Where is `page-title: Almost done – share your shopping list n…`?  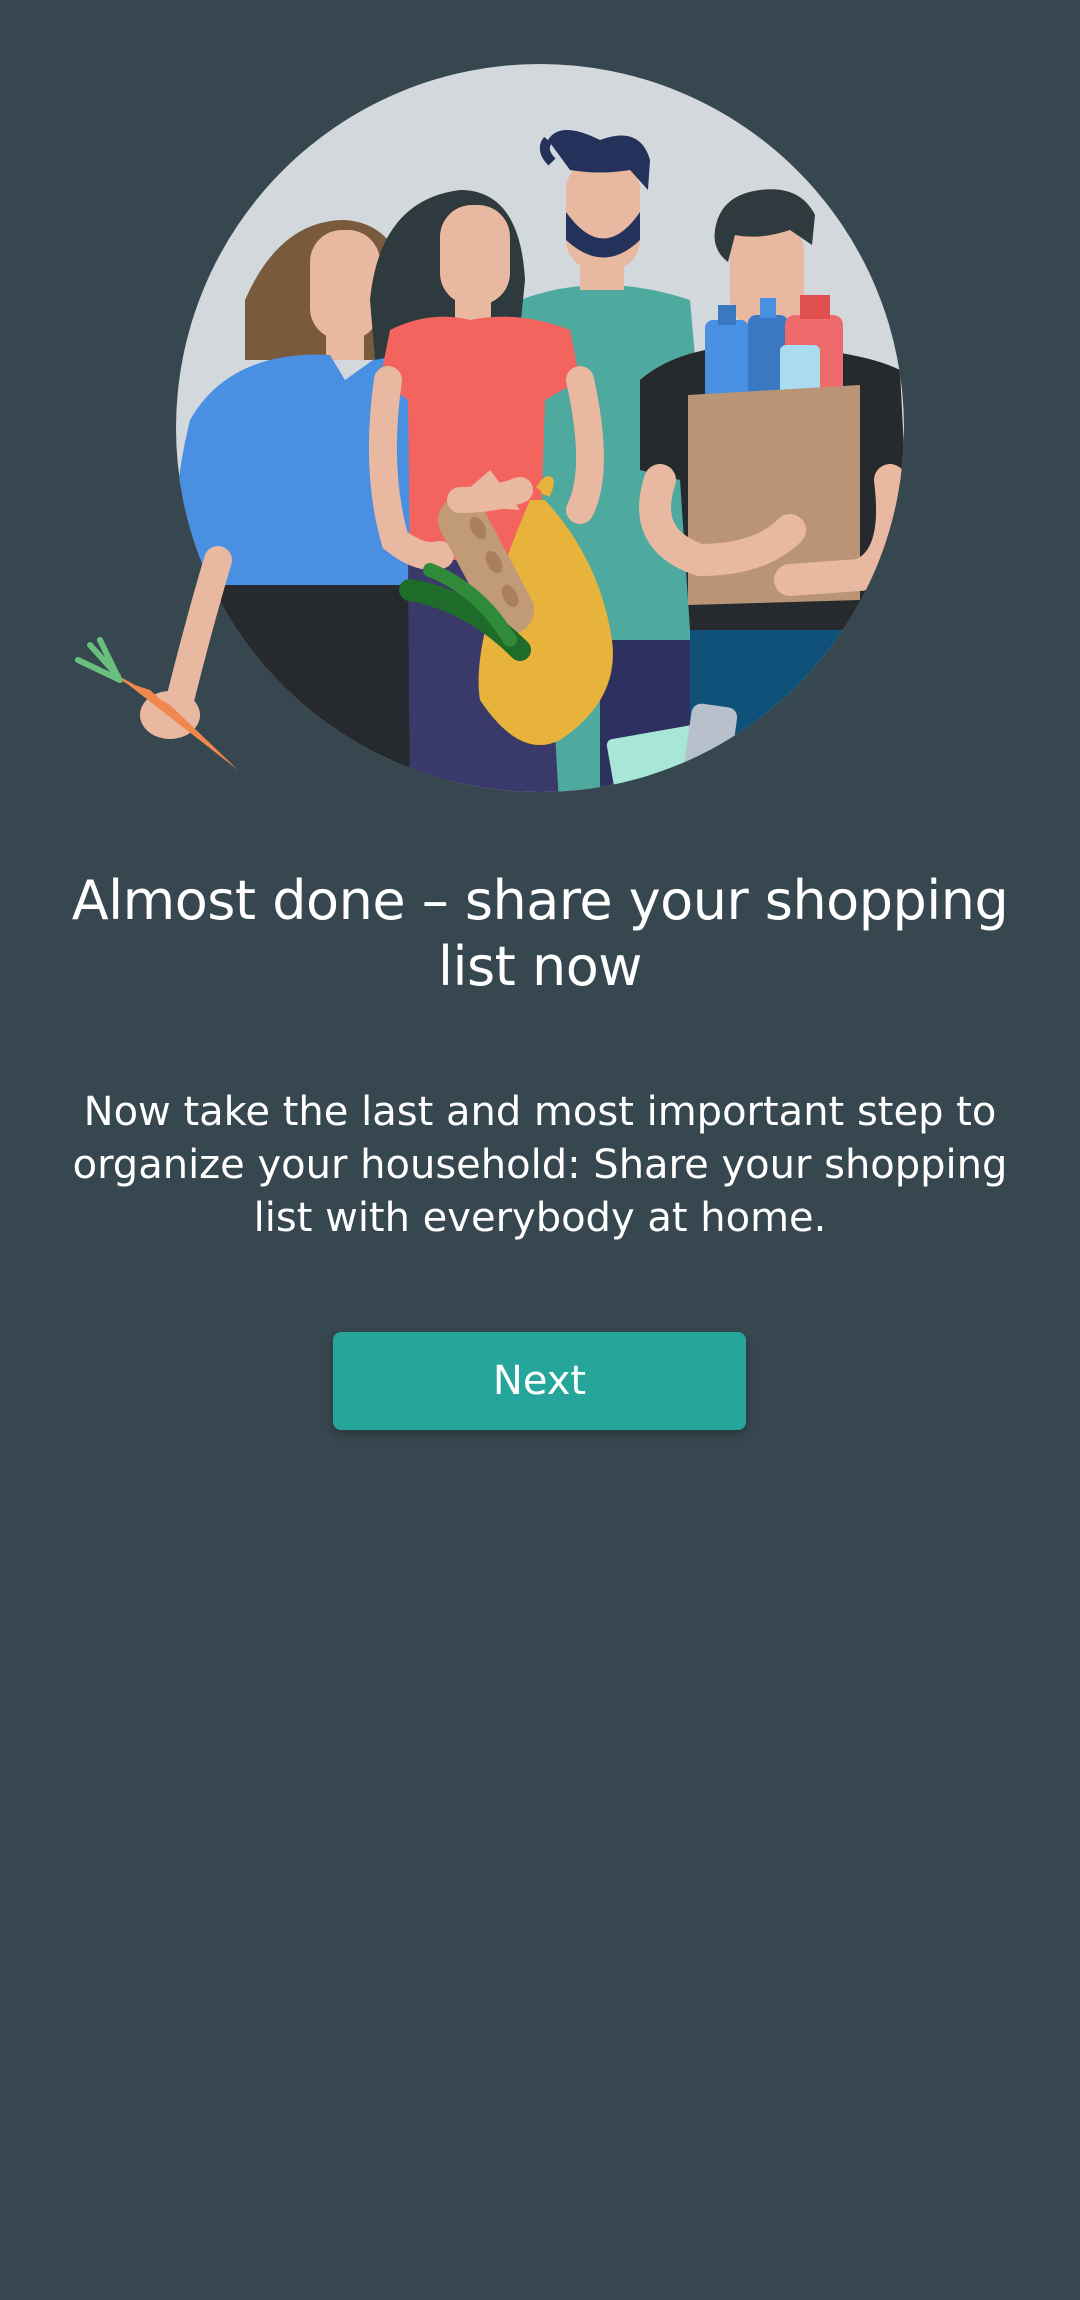 page-title: Almost done – share your shopping list n… is located at coordinates (540, 933).